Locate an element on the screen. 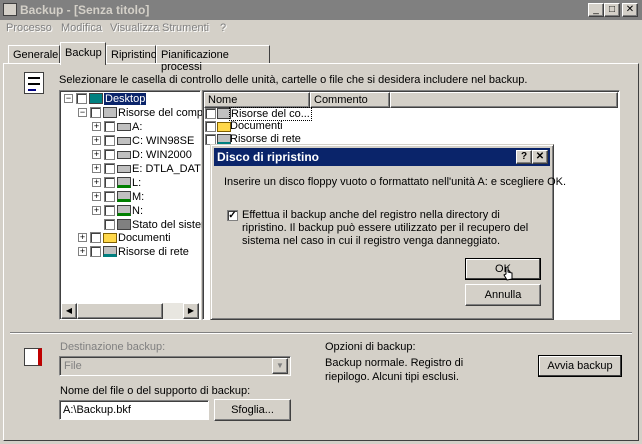 This screenshot has height=444, width=642. tree-hscrollbar: ◀ ▶ is located at coordinates (130, 311).